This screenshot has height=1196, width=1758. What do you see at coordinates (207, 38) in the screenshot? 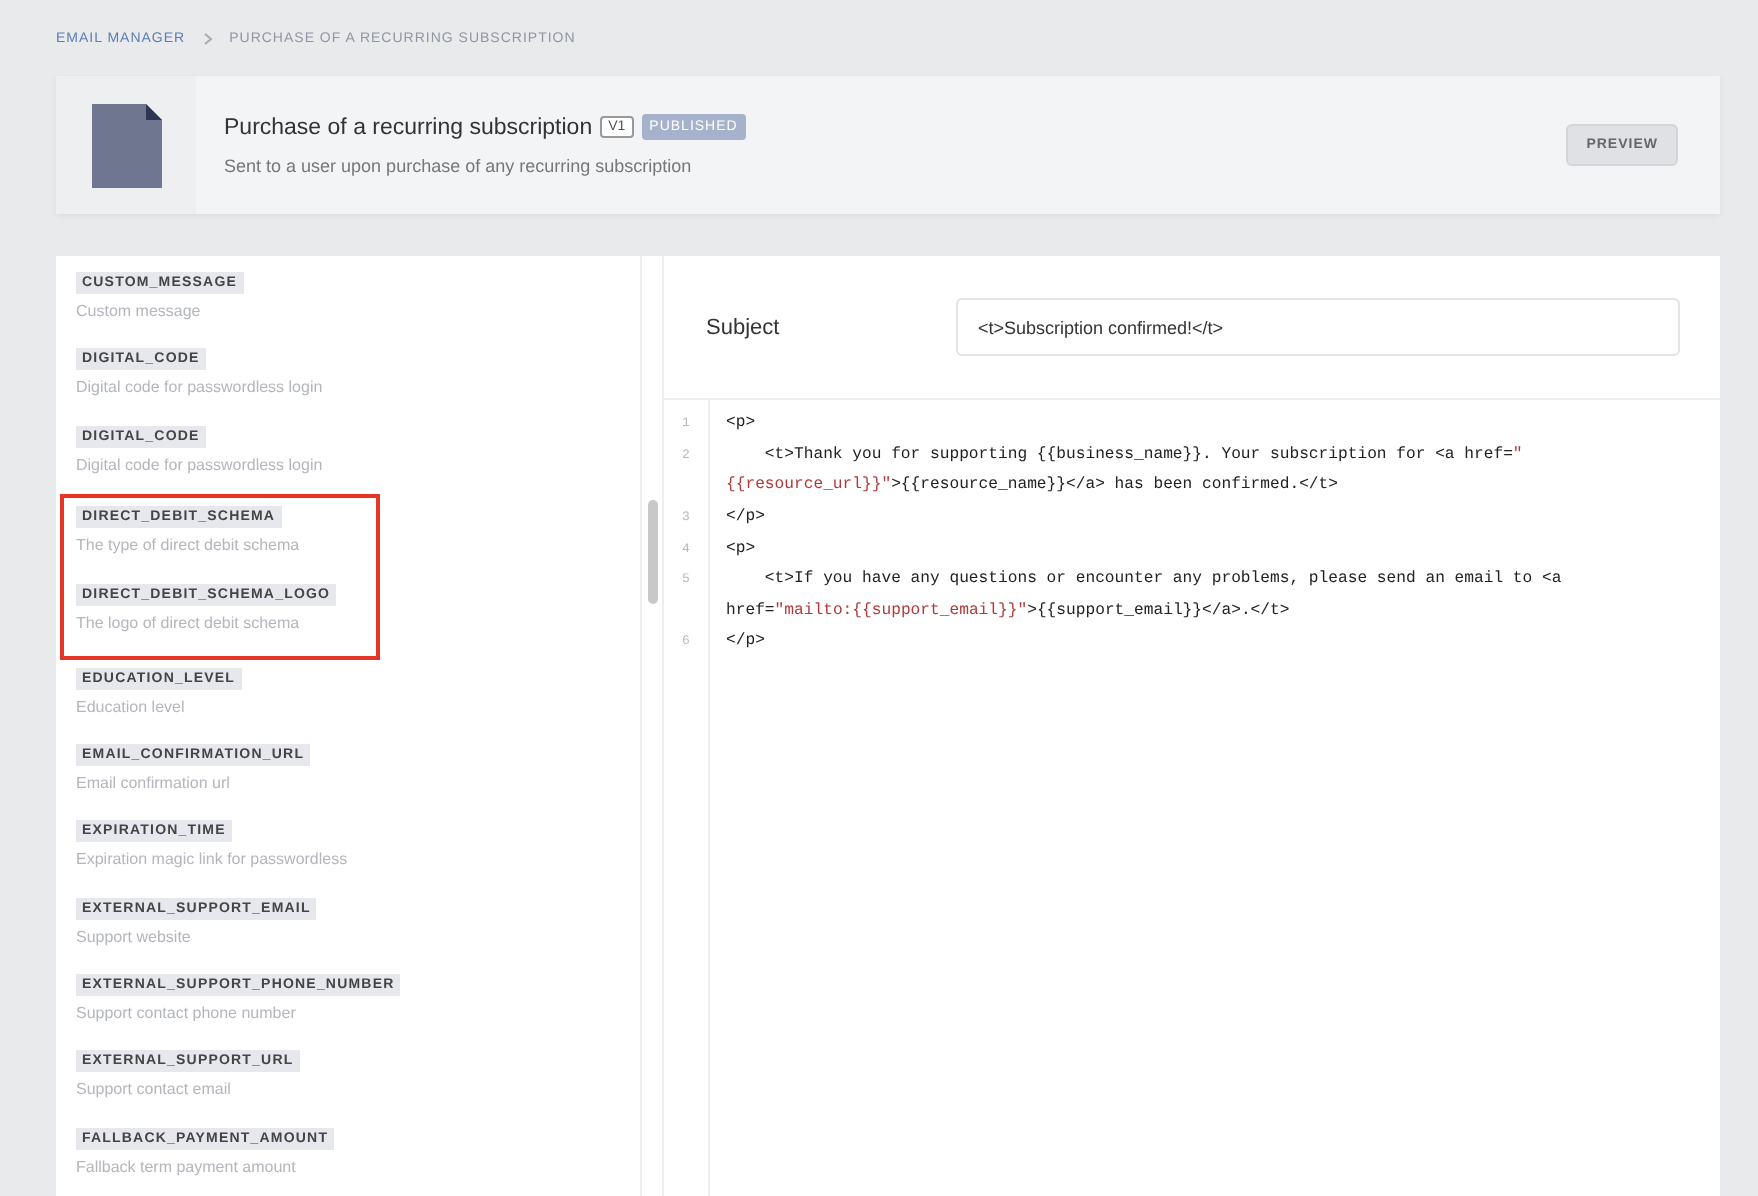
I see `chevron-icon` at bounding box center [207, 38].